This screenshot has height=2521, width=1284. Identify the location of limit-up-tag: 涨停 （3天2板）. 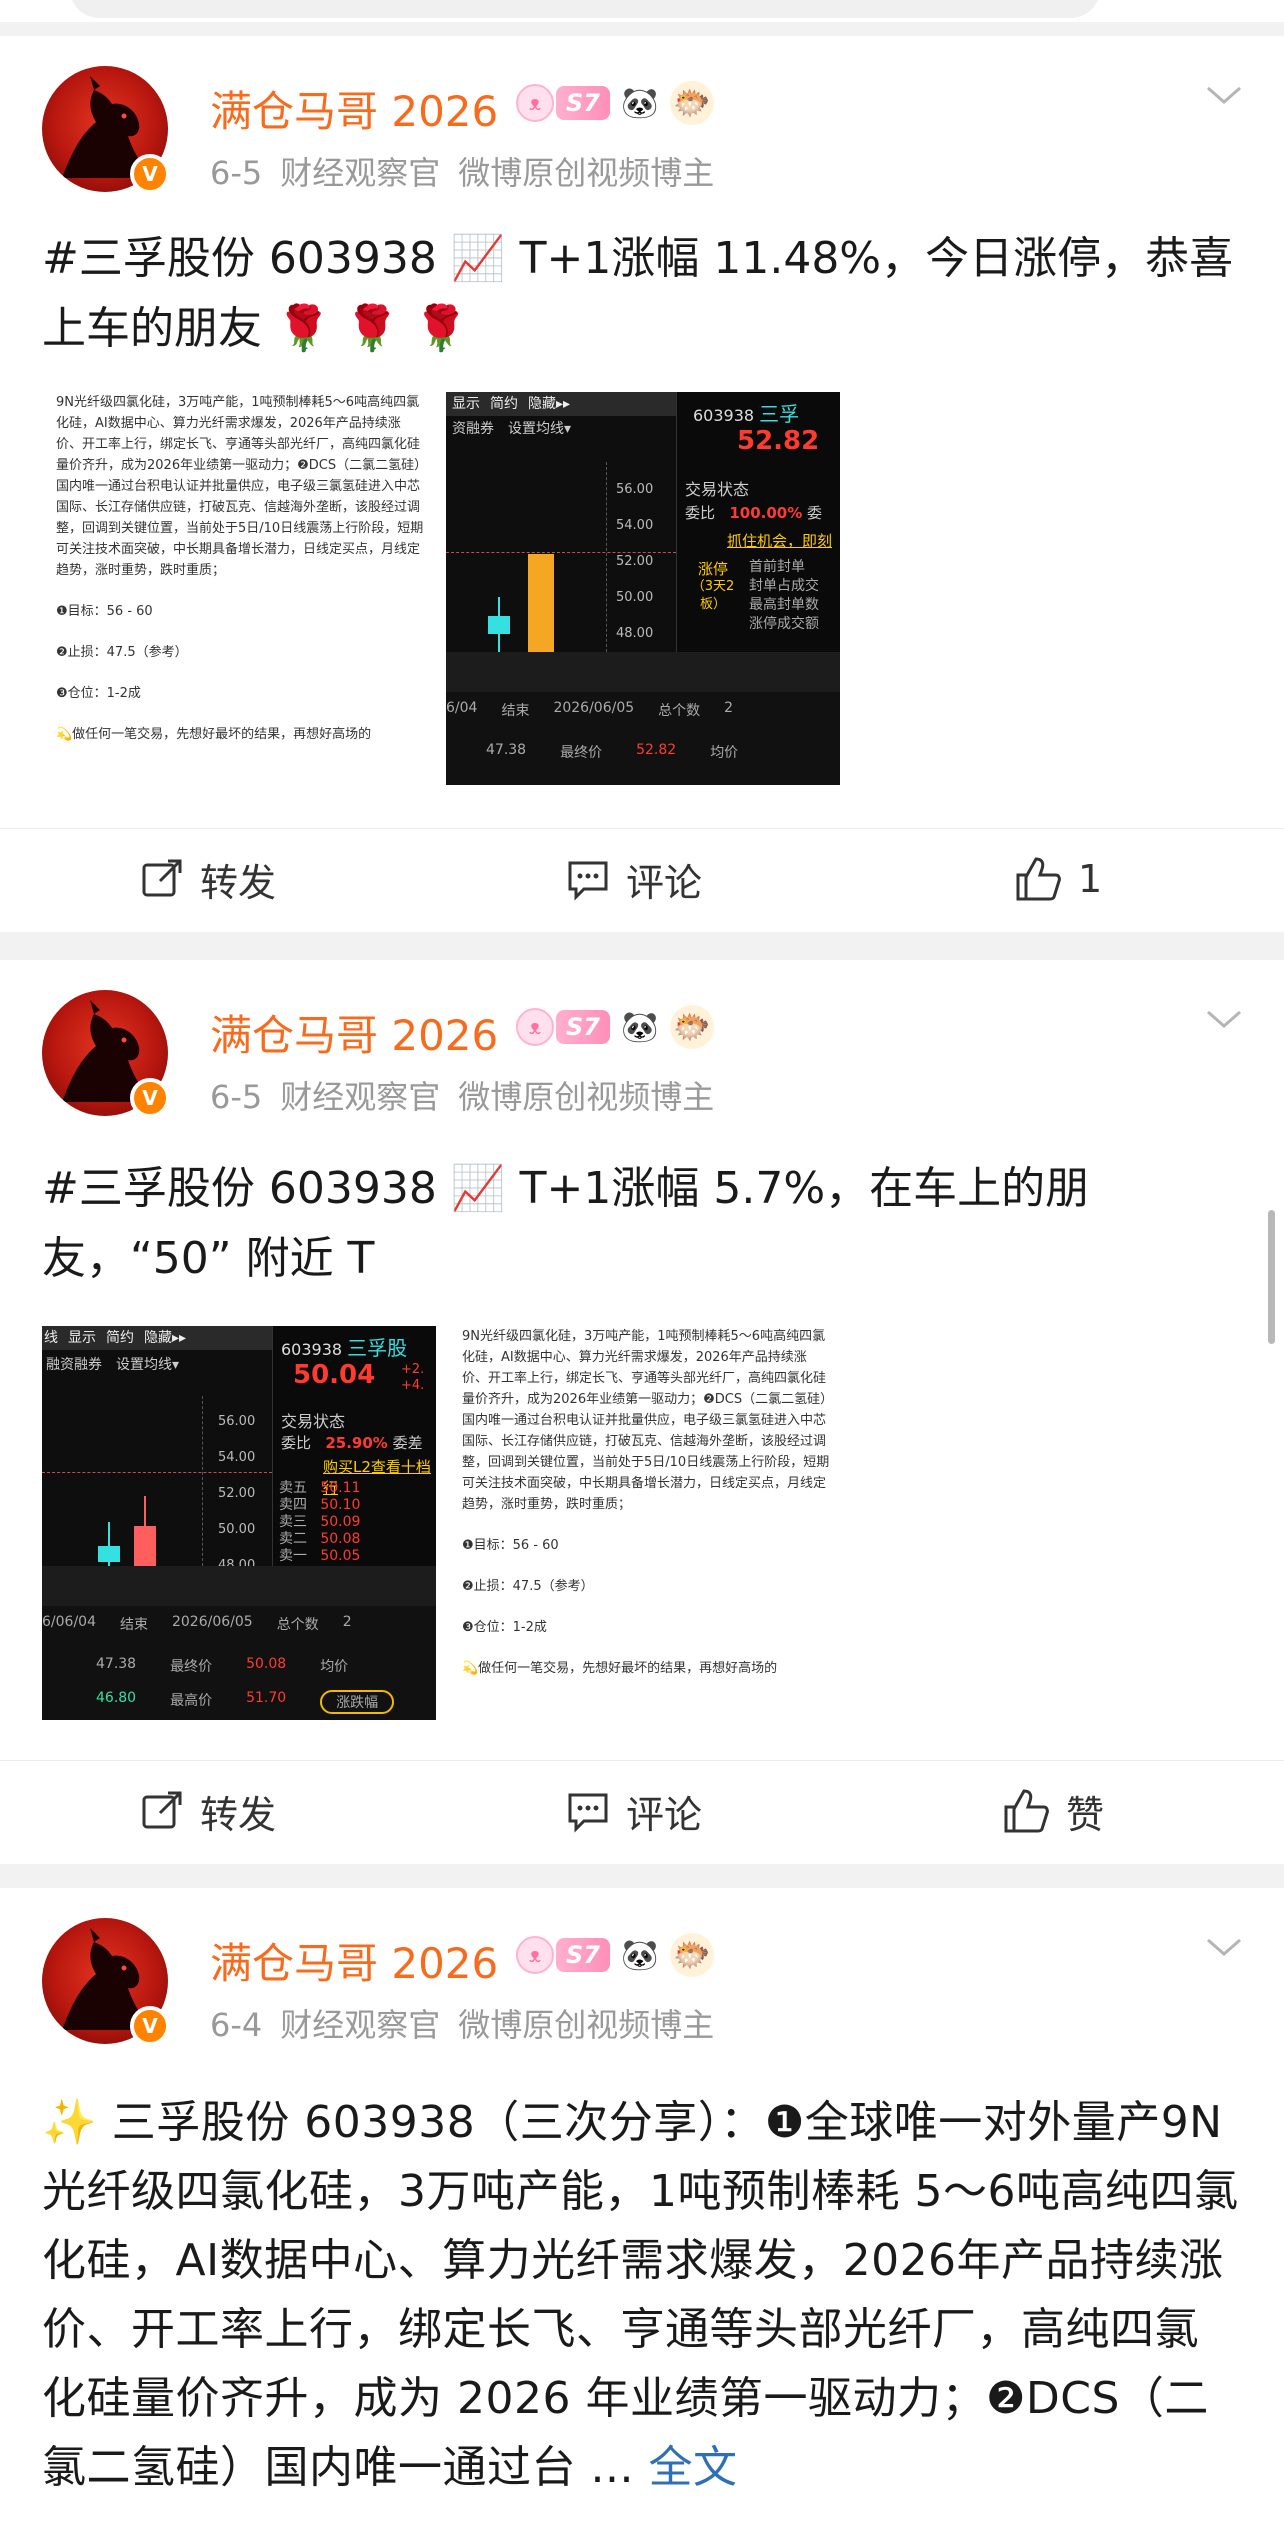
(713, 586).